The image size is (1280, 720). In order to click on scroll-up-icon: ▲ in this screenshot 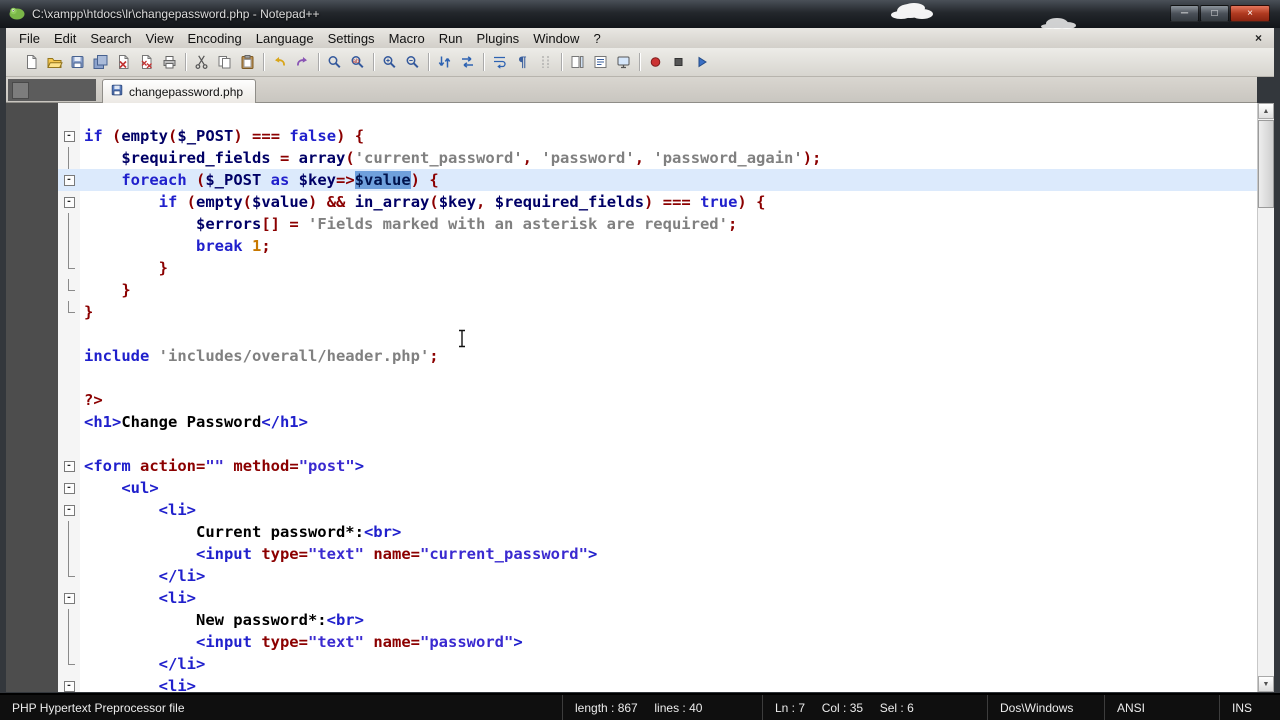, I will do `click(1266, 111)`.